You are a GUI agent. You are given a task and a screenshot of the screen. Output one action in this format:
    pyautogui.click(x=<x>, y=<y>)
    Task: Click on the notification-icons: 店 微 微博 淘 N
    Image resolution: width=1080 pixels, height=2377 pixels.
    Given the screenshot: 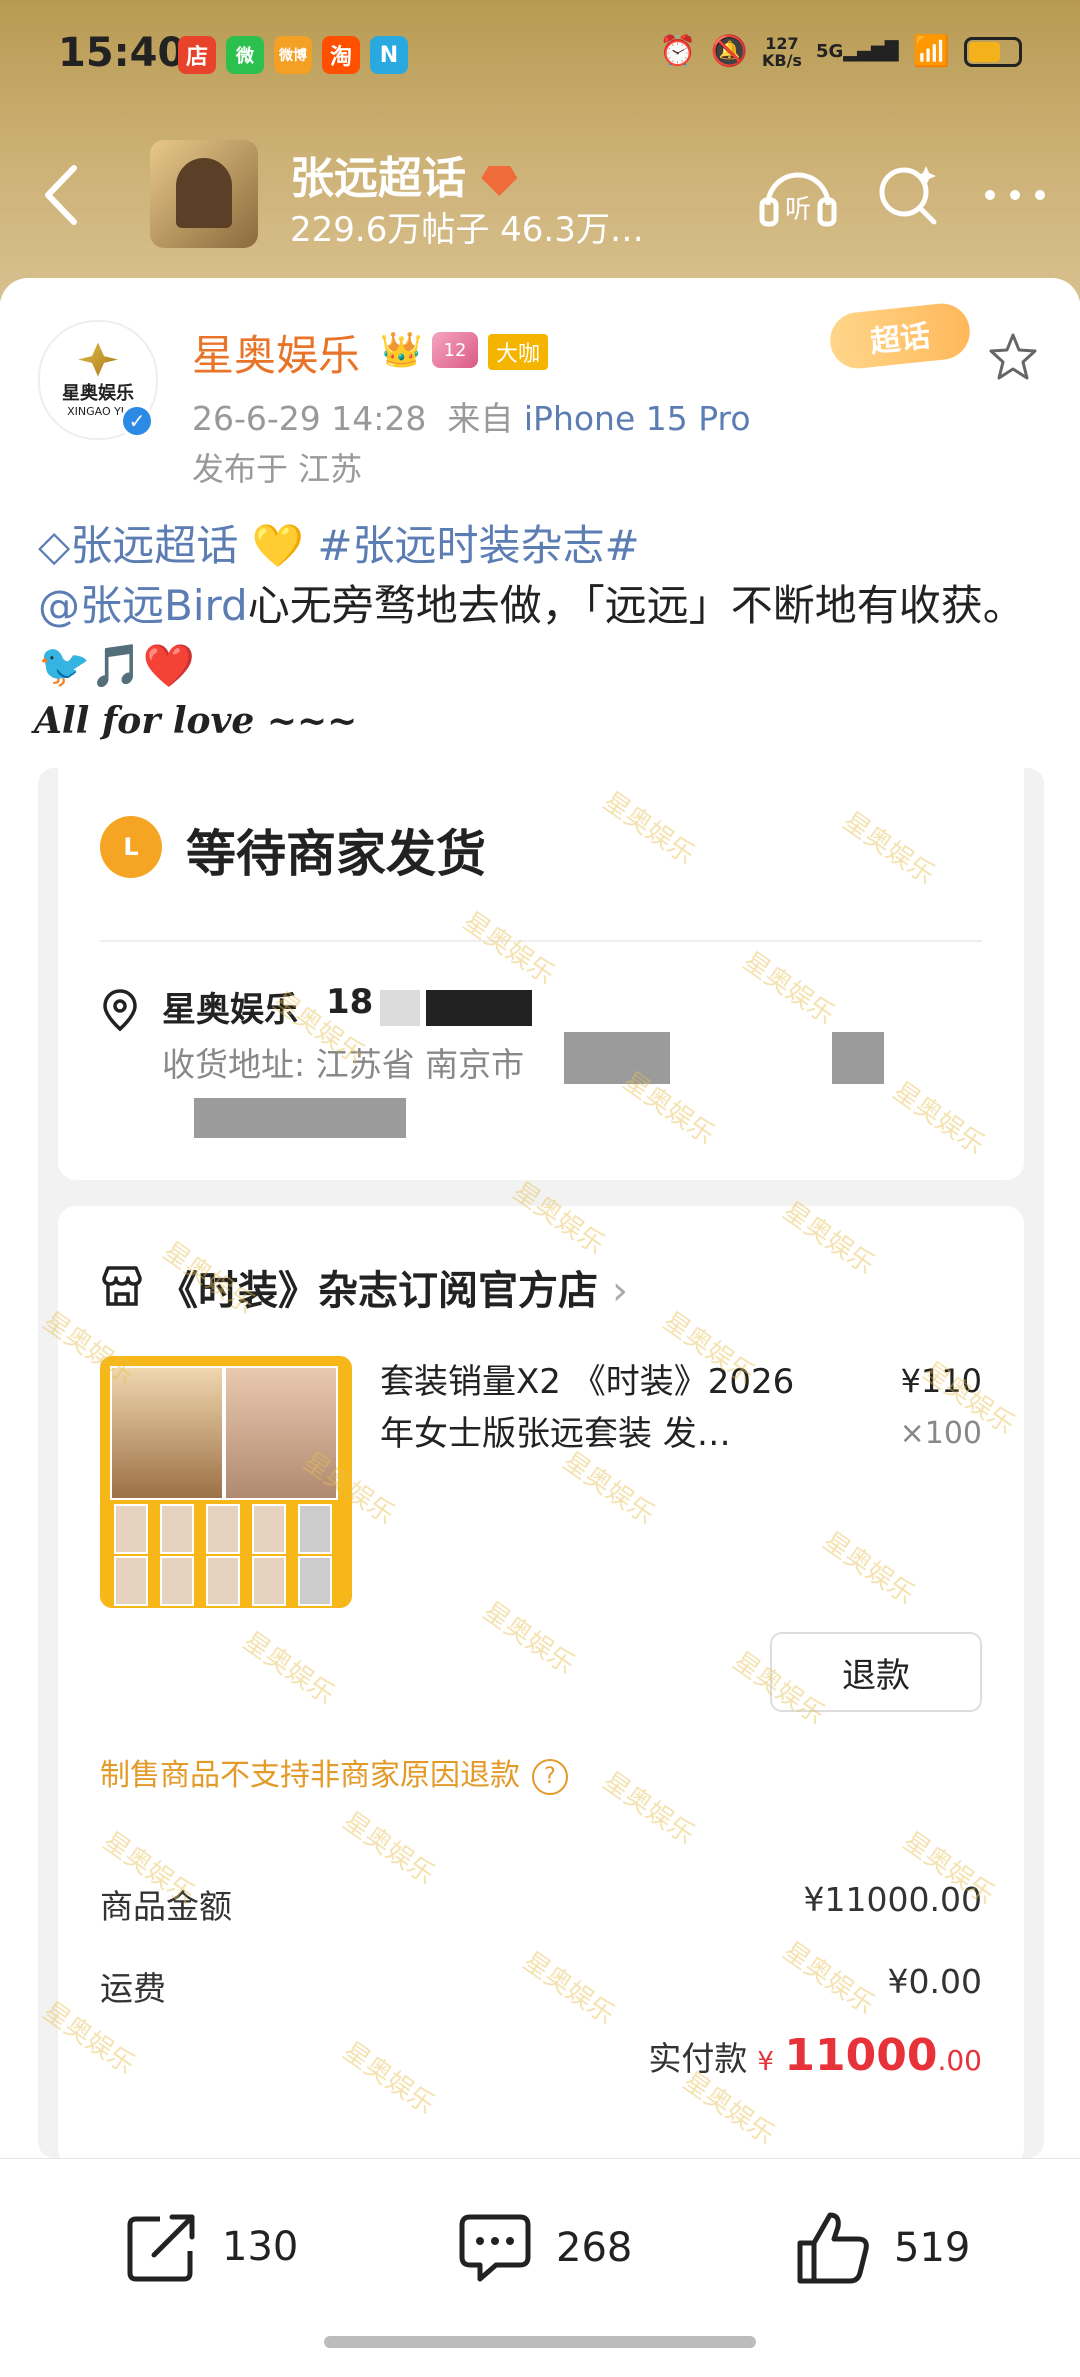 What is the action you would take?
    pyautogui.click(x=293, y=55)
    